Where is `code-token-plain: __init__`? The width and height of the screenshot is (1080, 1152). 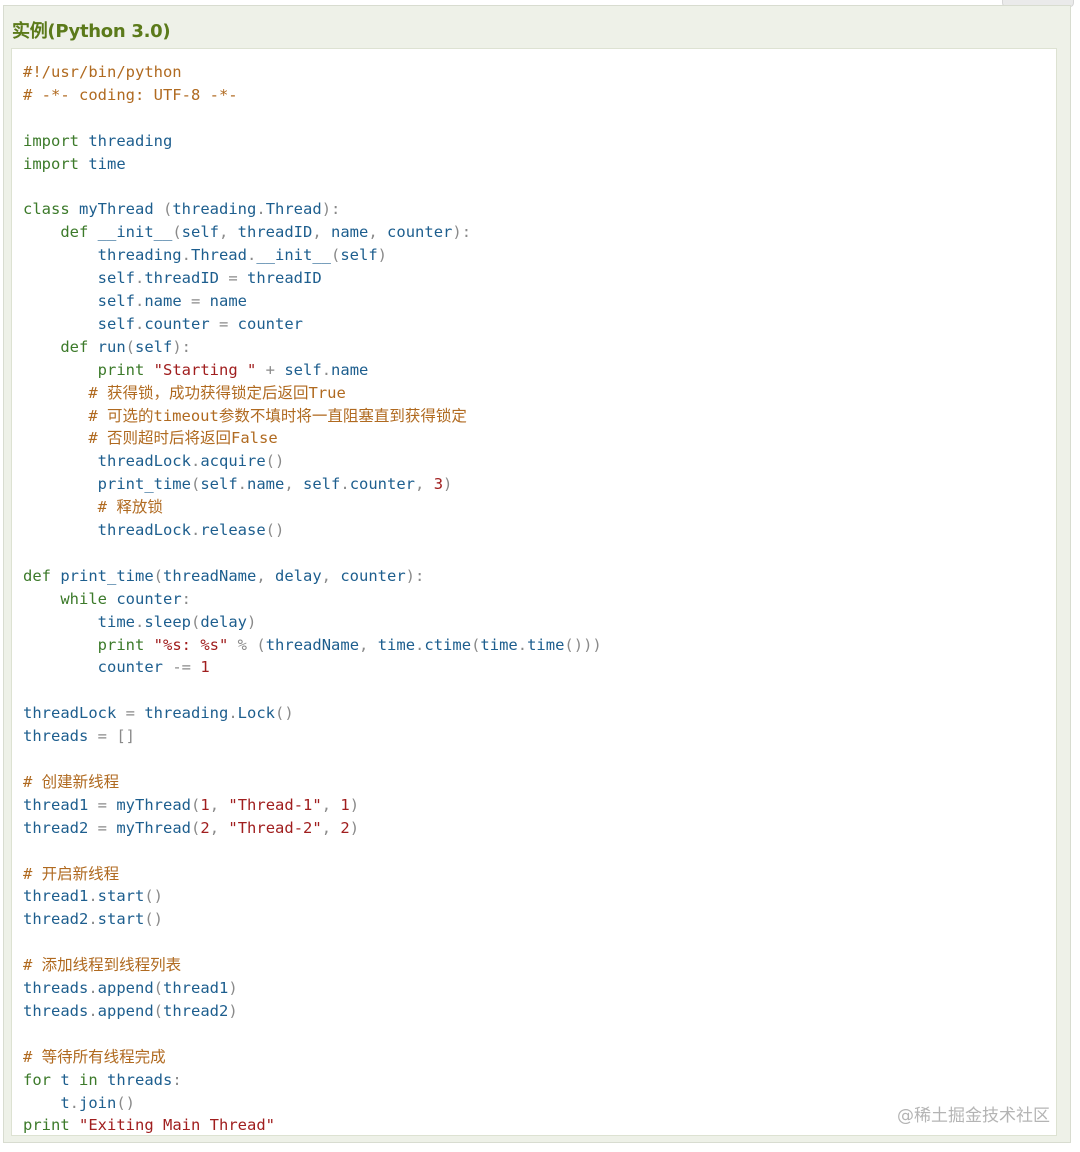
code-token-plain: __init__ is located at coordinates (293, 255).